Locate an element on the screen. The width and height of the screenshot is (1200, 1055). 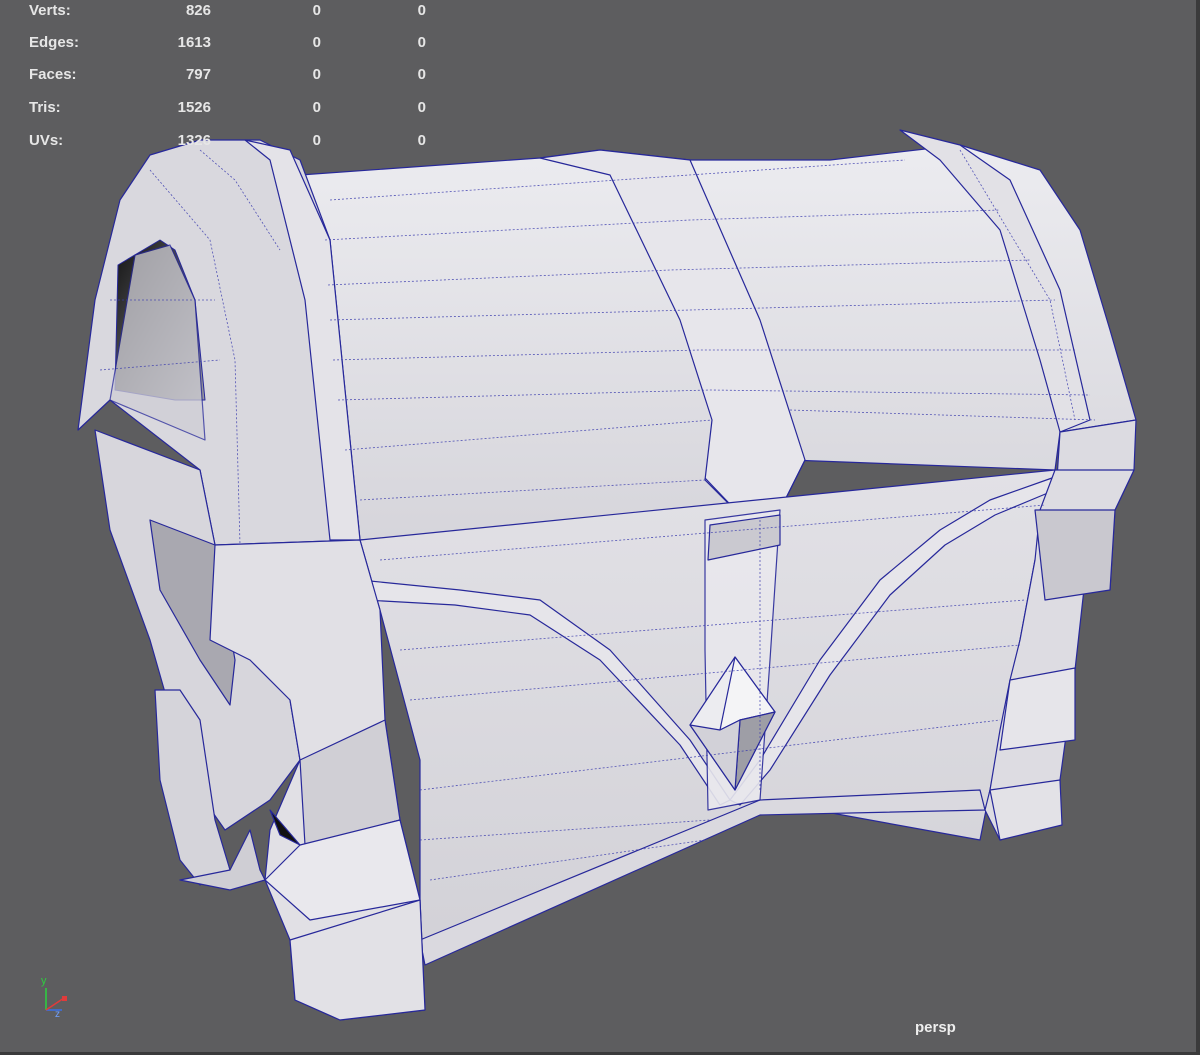
viewport-border is located at coordinates (1198, 527).